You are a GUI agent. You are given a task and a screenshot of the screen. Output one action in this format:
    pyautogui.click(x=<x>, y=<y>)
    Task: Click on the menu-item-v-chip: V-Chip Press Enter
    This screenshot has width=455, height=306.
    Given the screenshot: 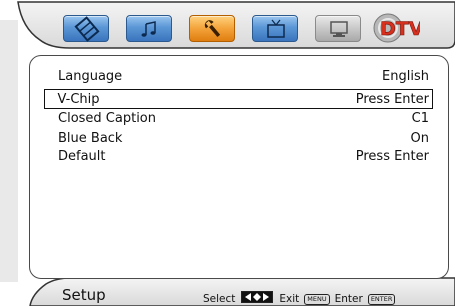 What is the action you would take?
    pyautogui.click(x=238, y=99)
    